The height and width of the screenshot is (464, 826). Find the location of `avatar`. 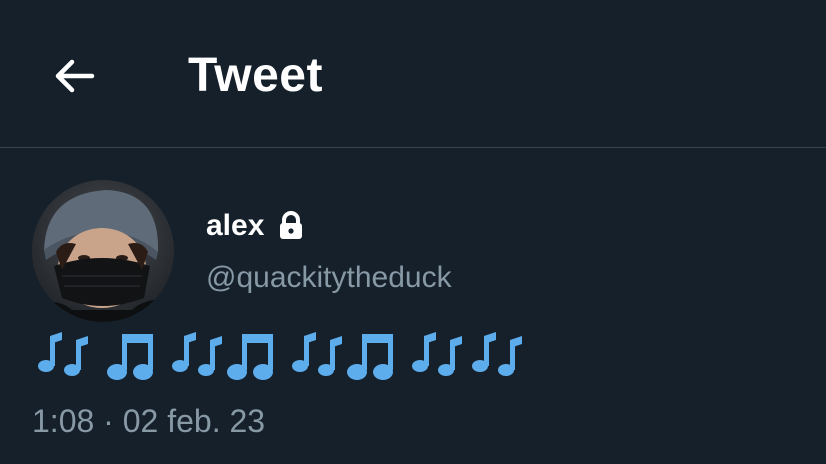

avatar is located at coordinates (103, 251).